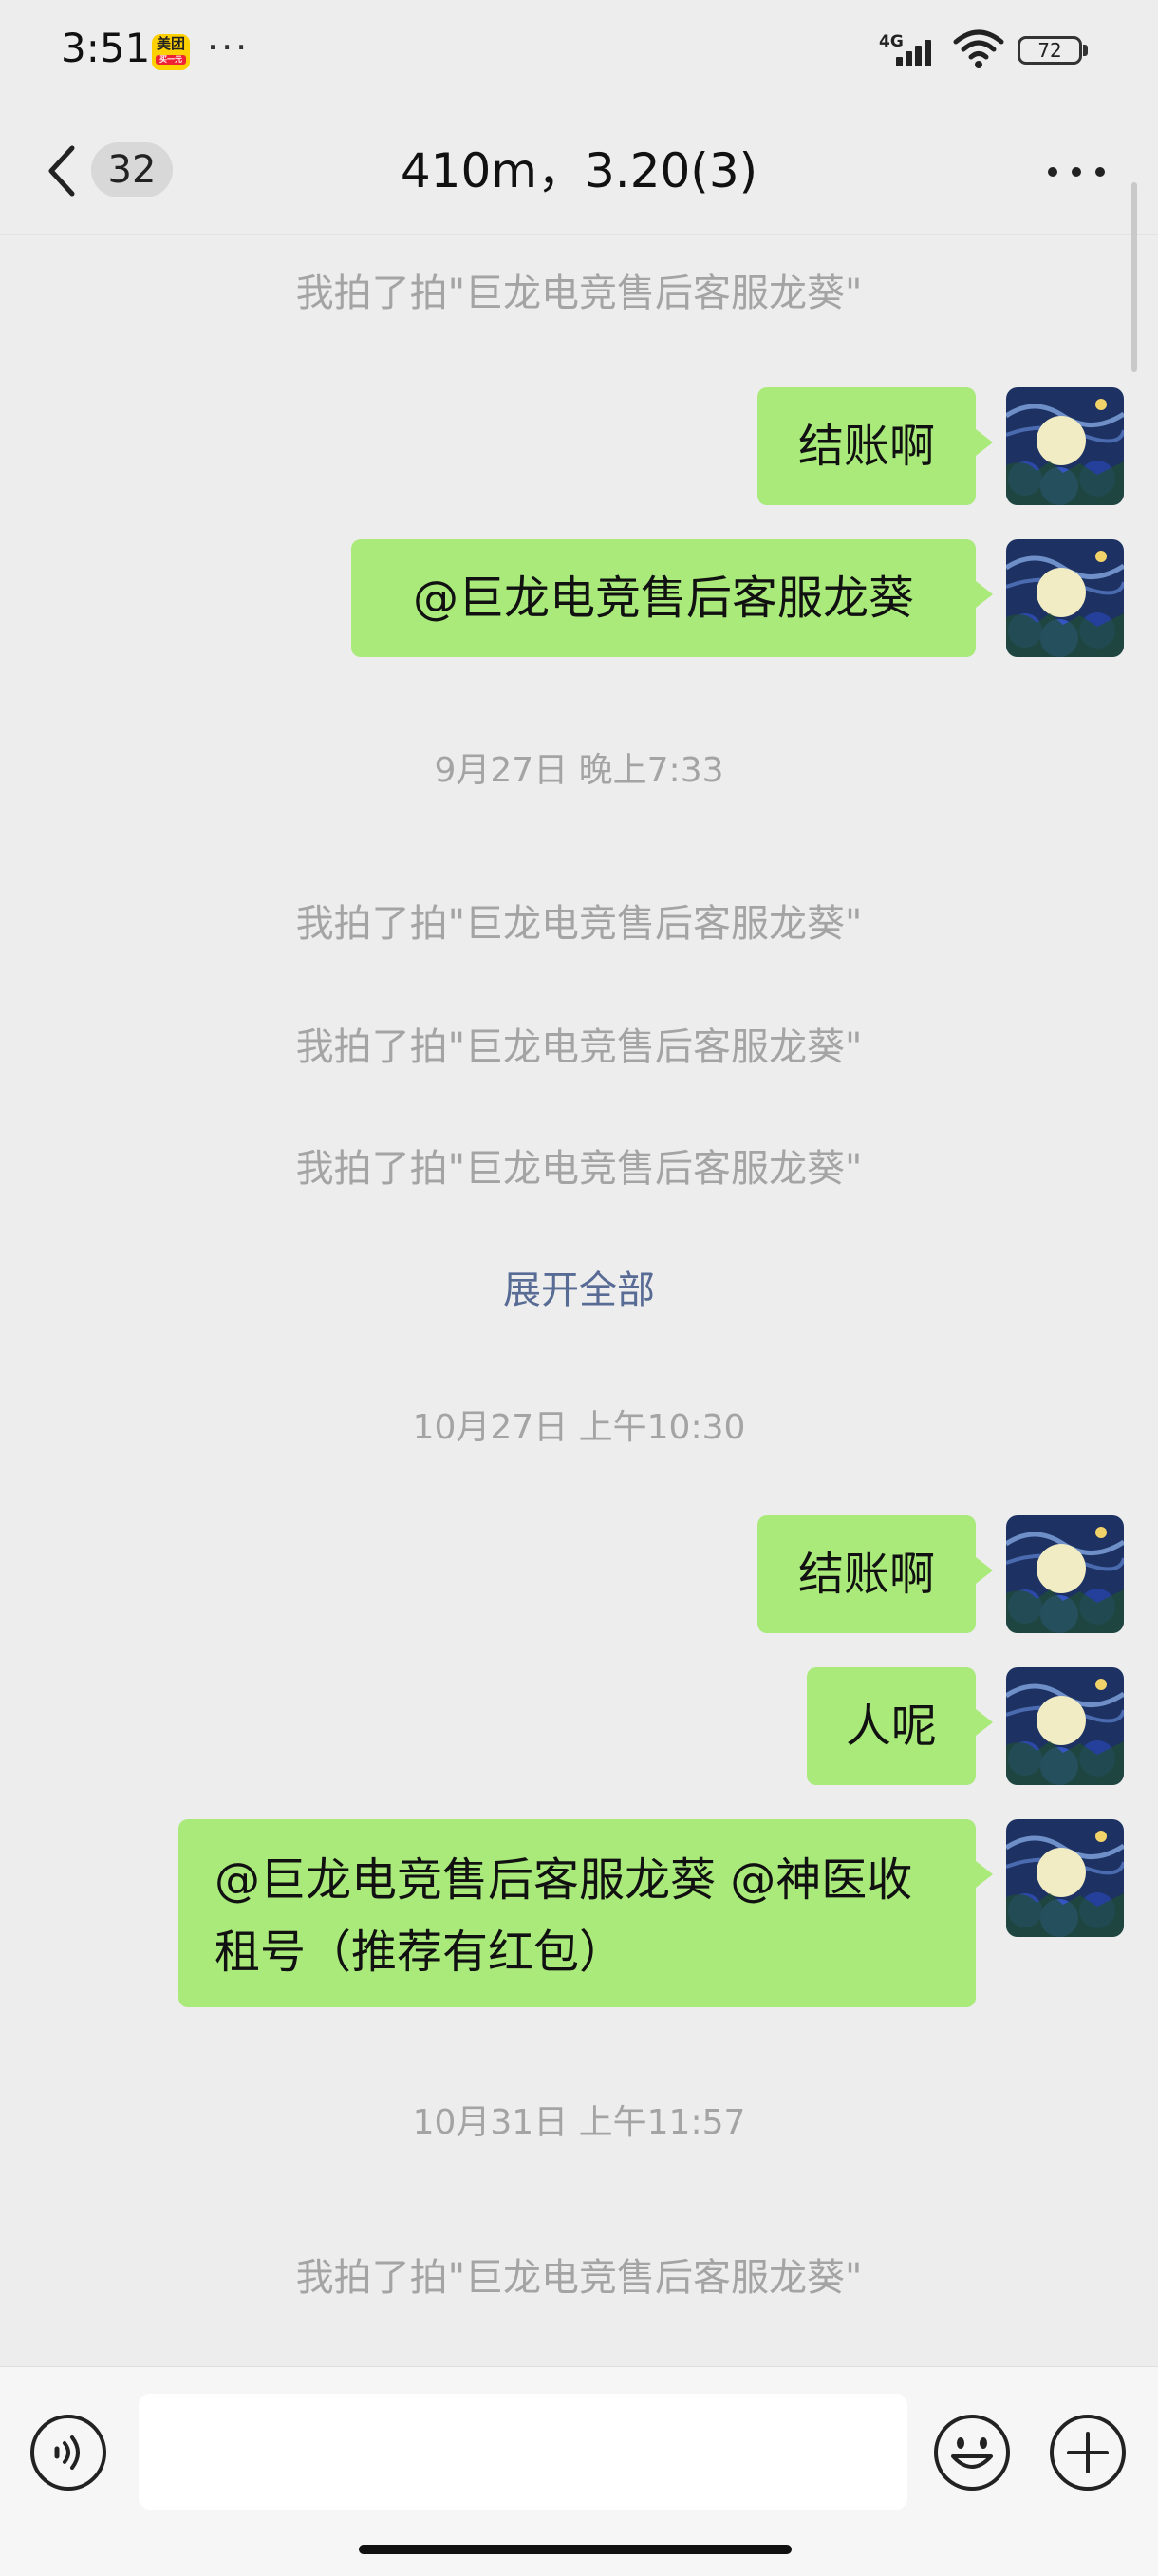  I want to click on status-bar: 3:51 美团 买一元 ··· 4G 72, so click(579, 52).